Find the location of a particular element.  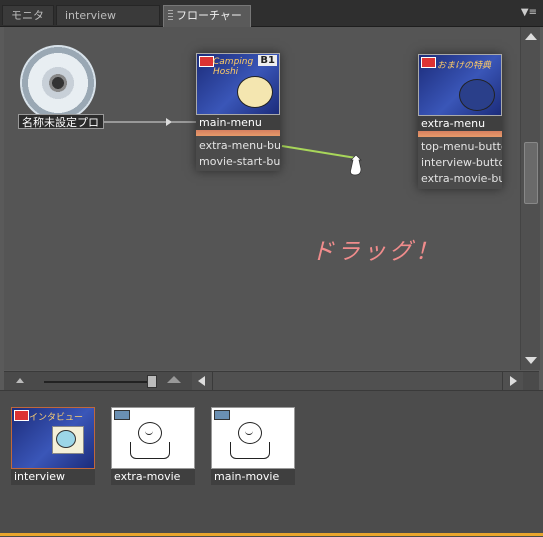

asset-extra-movie: extra-movie is located at coordinates (153, 446).